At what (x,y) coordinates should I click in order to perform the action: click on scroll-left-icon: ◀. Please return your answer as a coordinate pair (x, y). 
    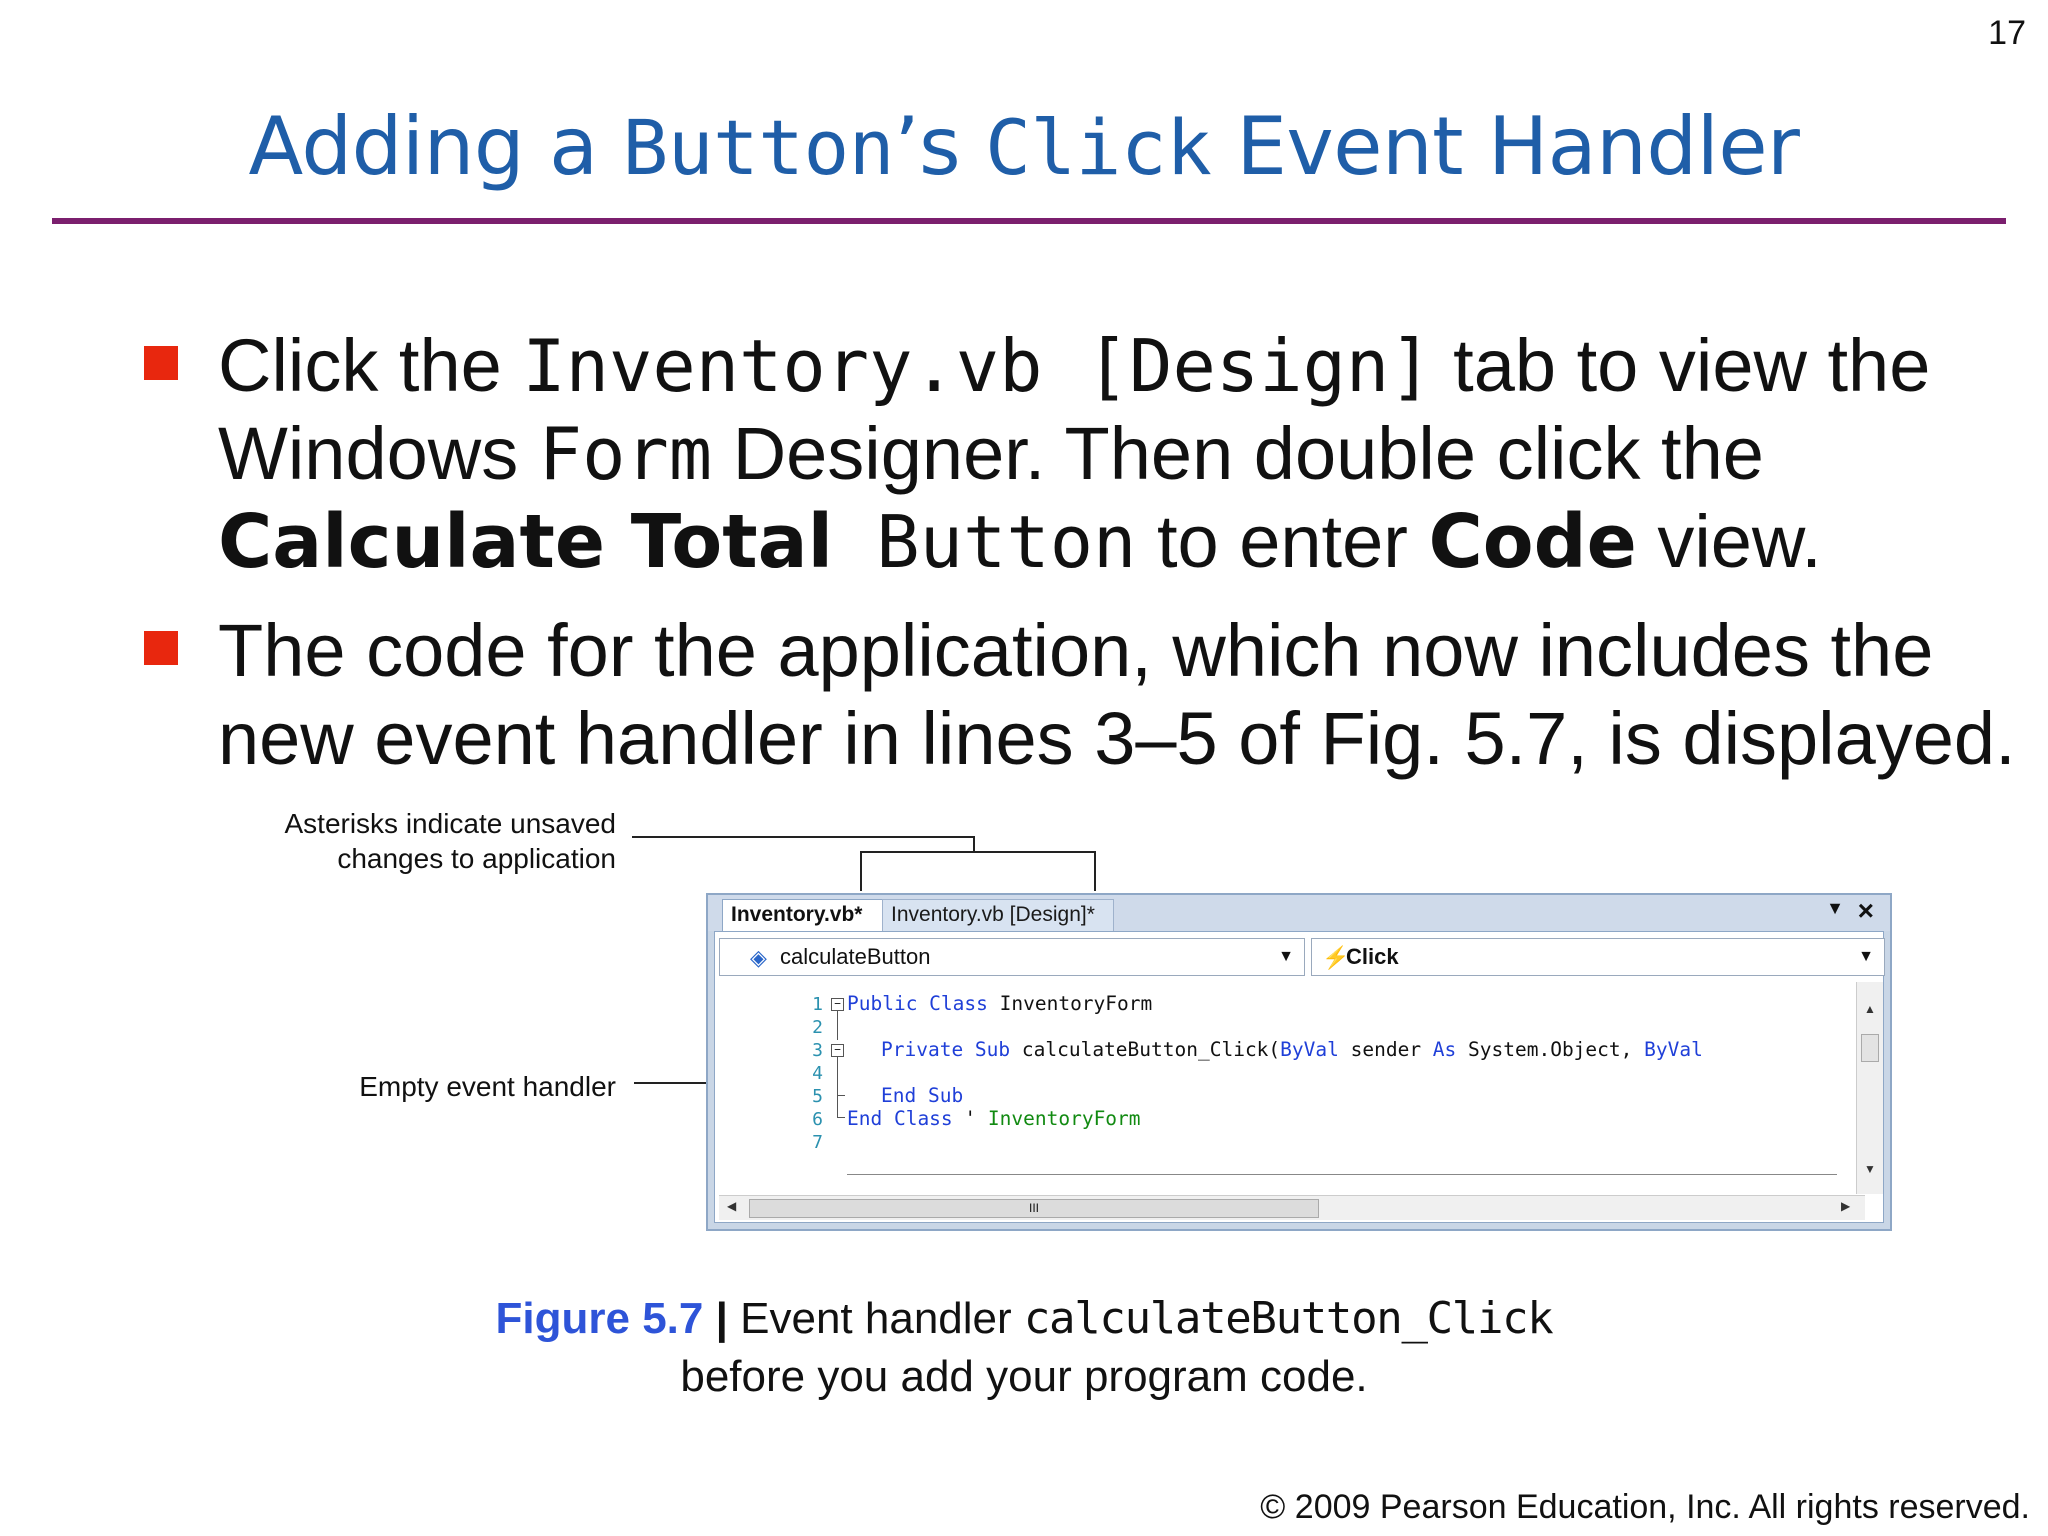
    Looking at the image, I should click on (731, 1206).